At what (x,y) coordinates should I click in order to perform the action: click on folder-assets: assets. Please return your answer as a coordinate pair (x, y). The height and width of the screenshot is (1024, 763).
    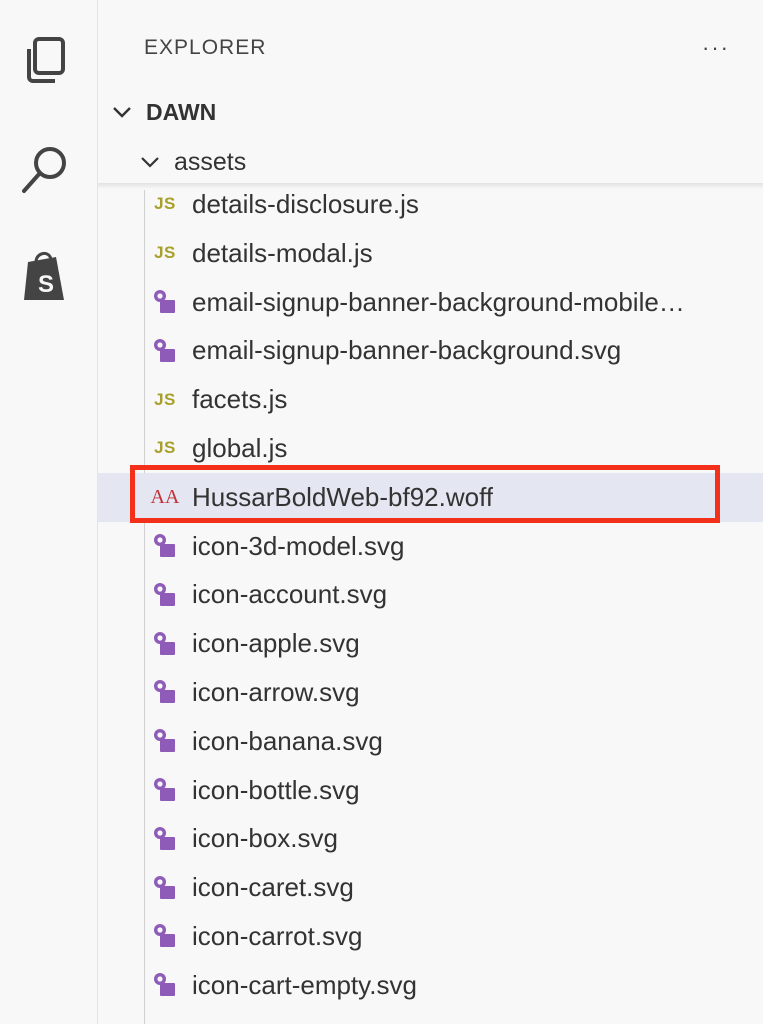
    Looking at the image, I should click on (450, 162).